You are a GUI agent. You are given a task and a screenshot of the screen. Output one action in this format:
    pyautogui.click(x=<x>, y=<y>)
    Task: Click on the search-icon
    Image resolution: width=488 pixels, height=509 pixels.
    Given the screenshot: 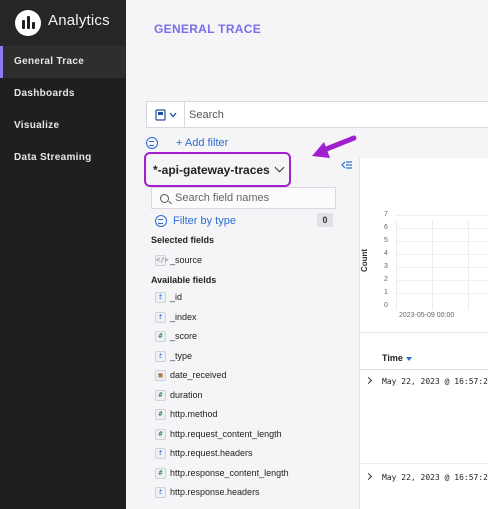 What is the action you would take?
    pyautogui.click(x=164, y=198)
    